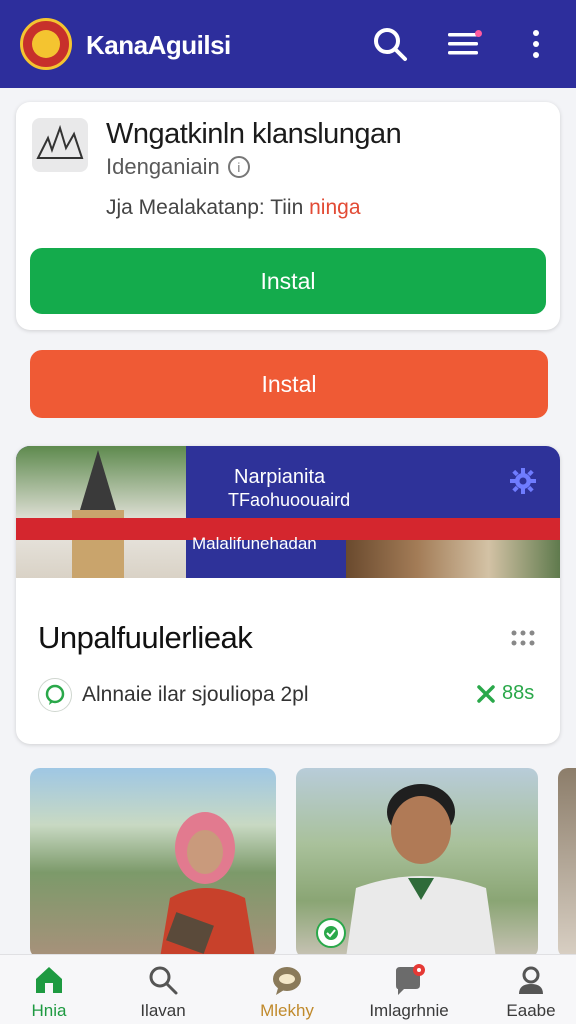 The image size is (576, 1024). What do you see at coordinates (163, 1010) in the screenshot?
I see `nav-label-search: Ilavan` at bounding box center [163, 1010].